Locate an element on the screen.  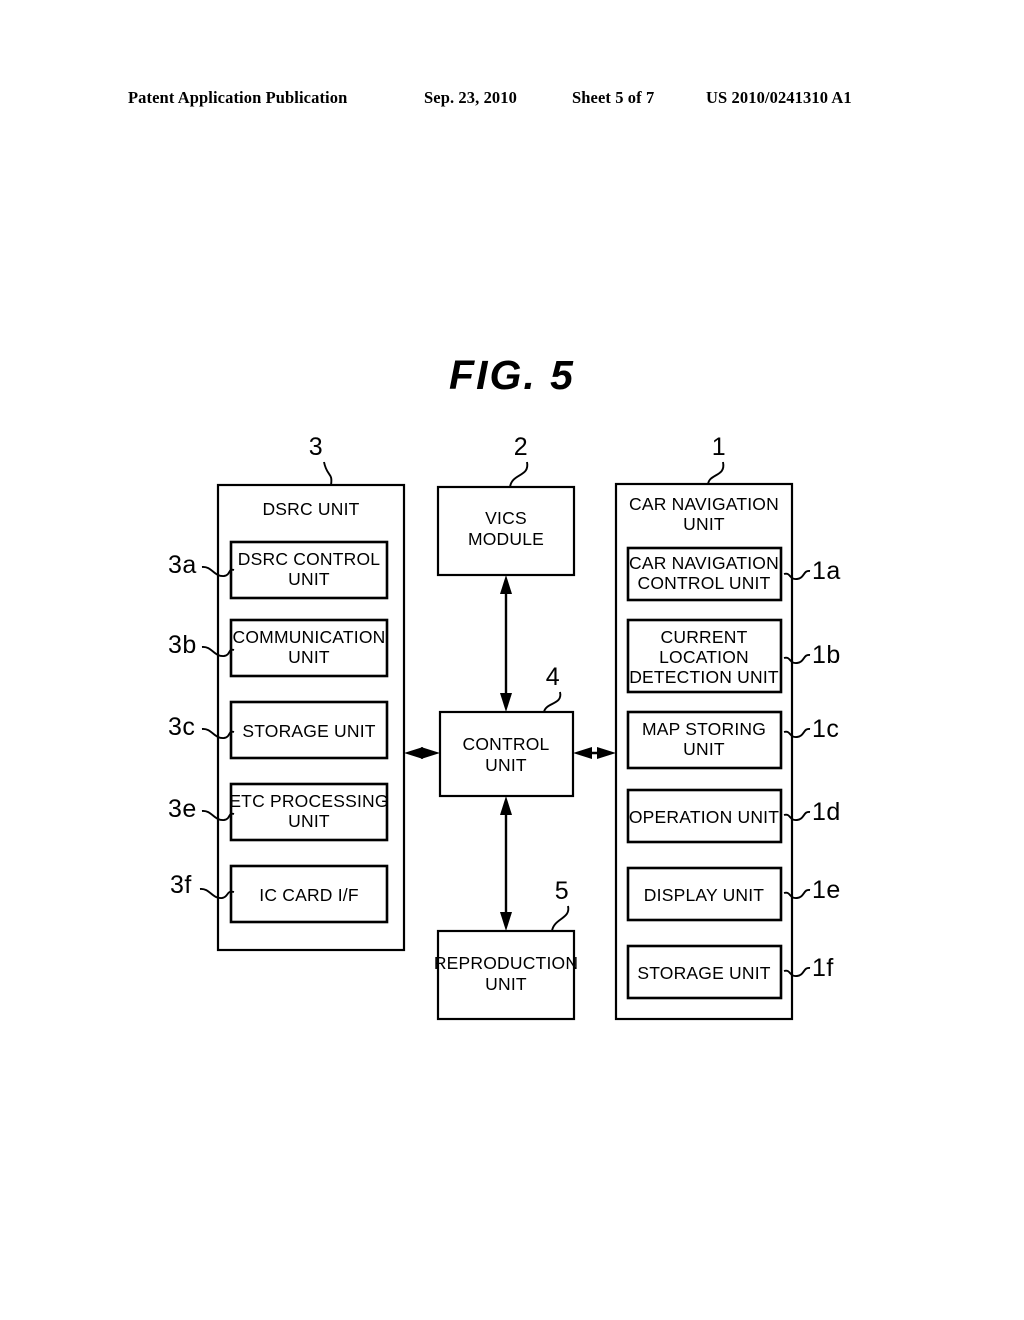
ref-numeral-3: 3 is located at coordinates (316, 447).